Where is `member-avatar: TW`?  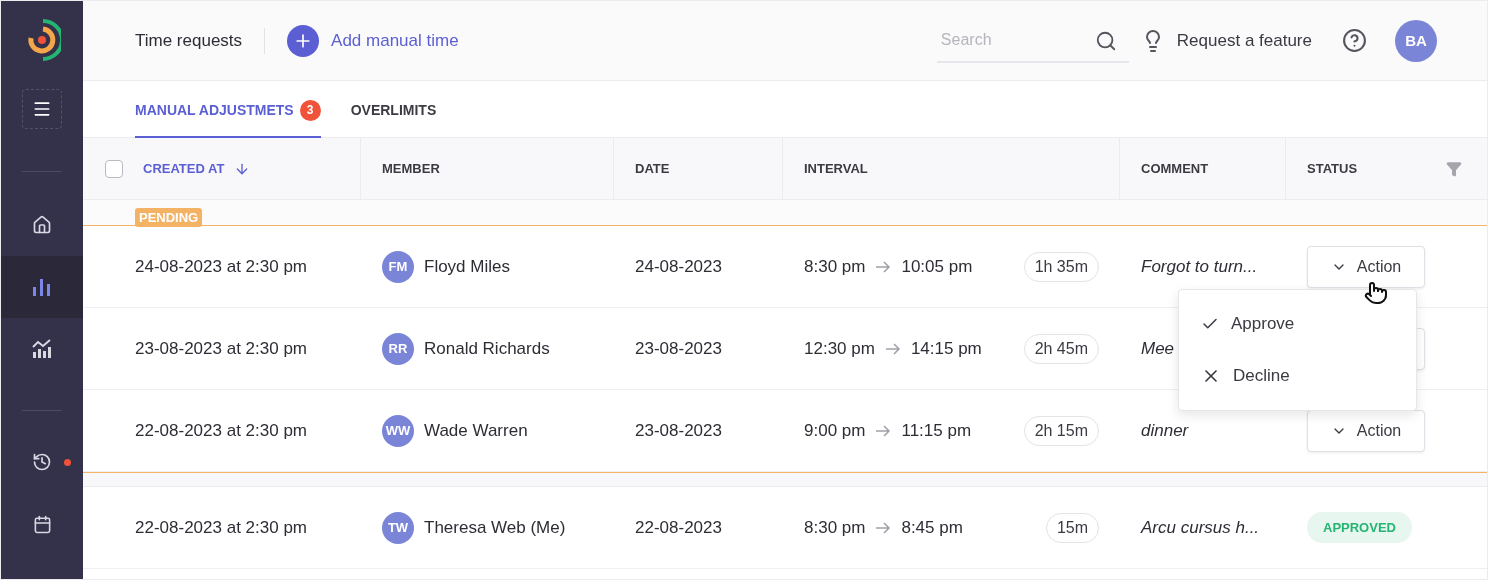 member-avatar: TW is located at coordinates (398, 527).